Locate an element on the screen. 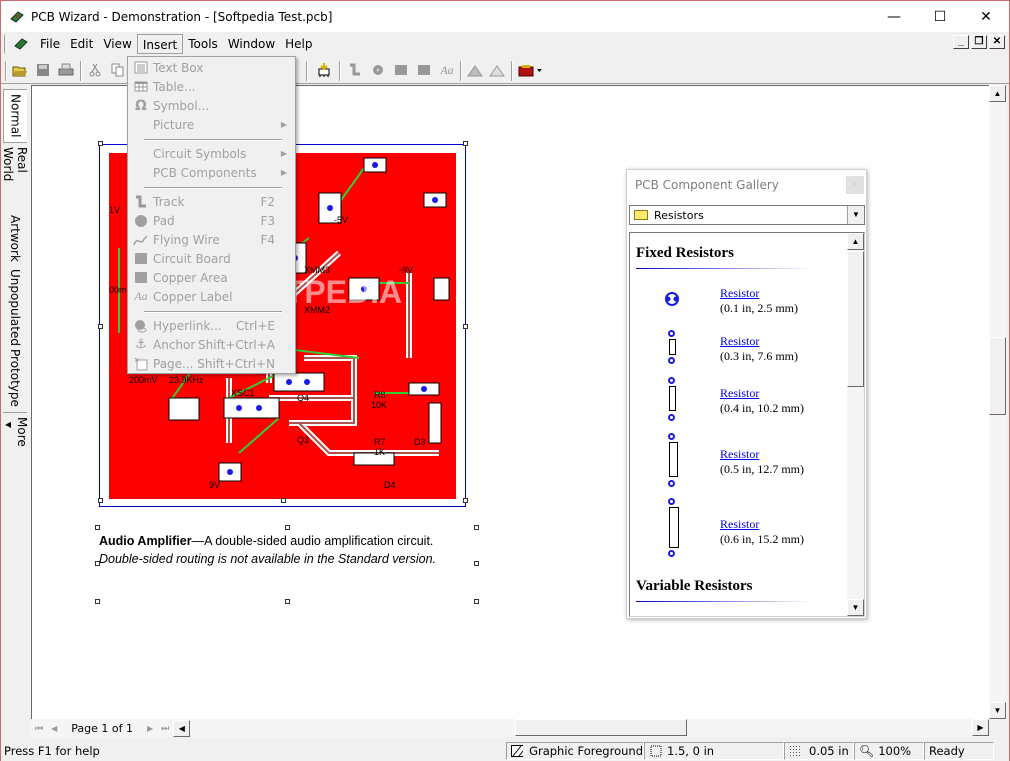 This screenshot has width=1010, height=761. tab-more: More ◂ is located at coordinates (15, 438).